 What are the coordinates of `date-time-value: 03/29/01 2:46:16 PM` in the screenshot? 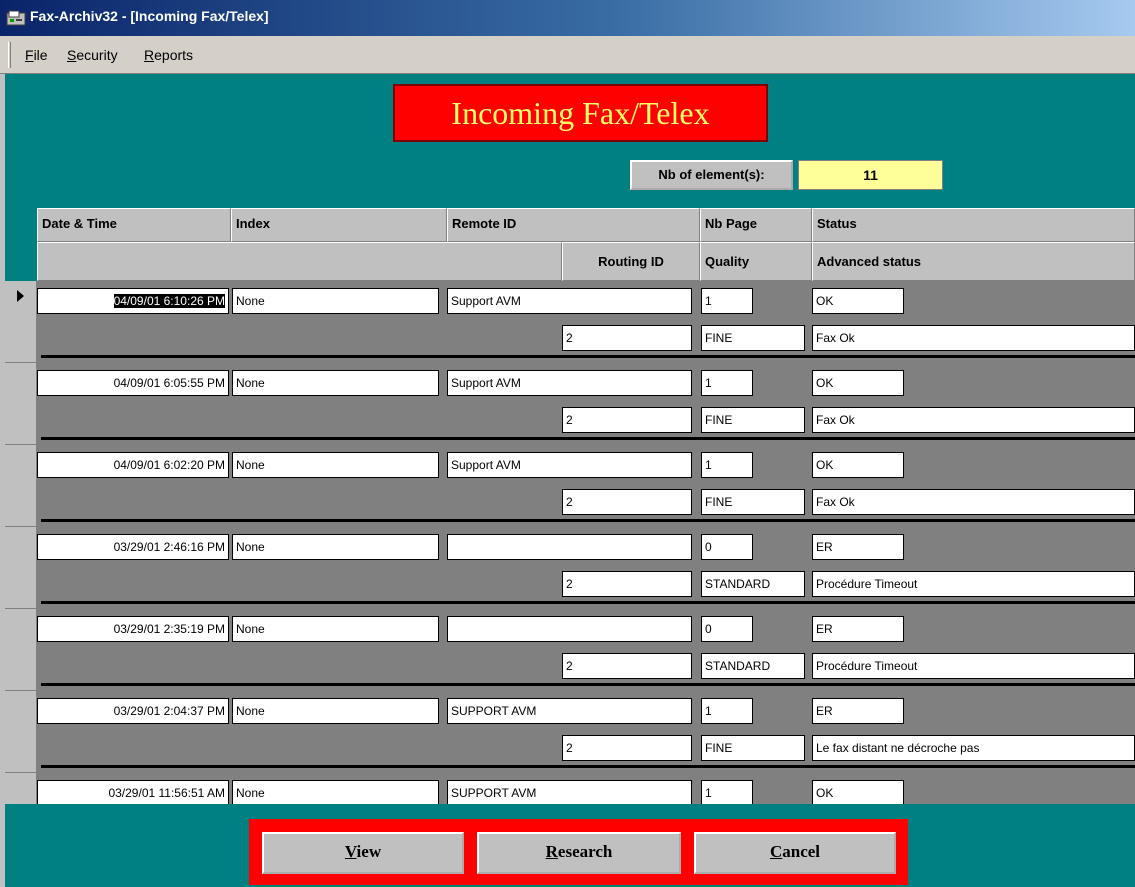 It's located at (169, 547).